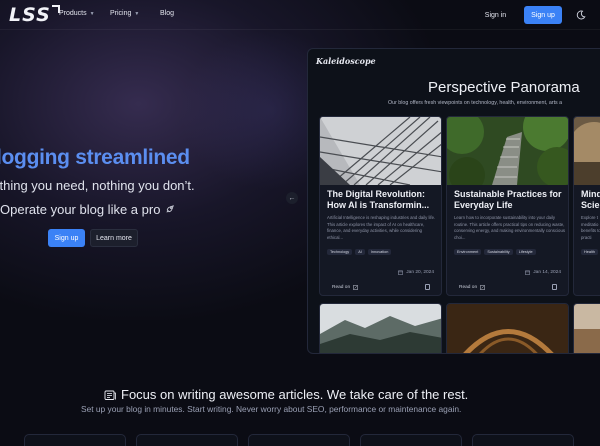  I want to click on nav-pricing-label: Pricing, so click(121, 13).